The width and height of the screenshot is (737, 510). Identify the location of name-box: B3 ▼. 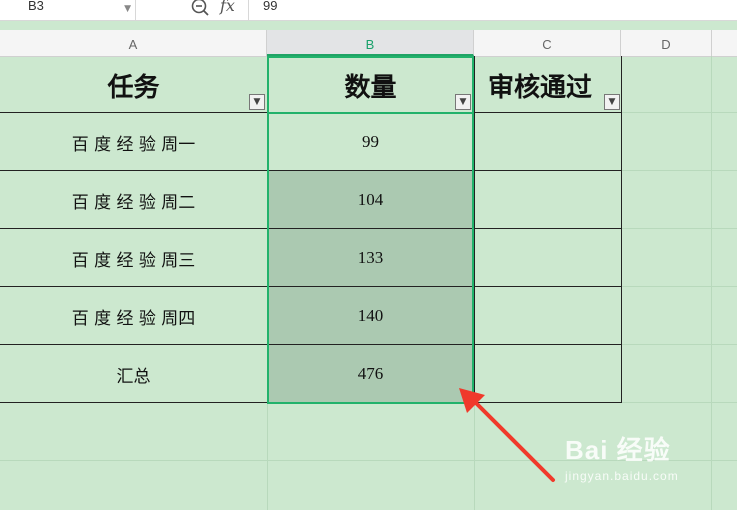
(68, 10).